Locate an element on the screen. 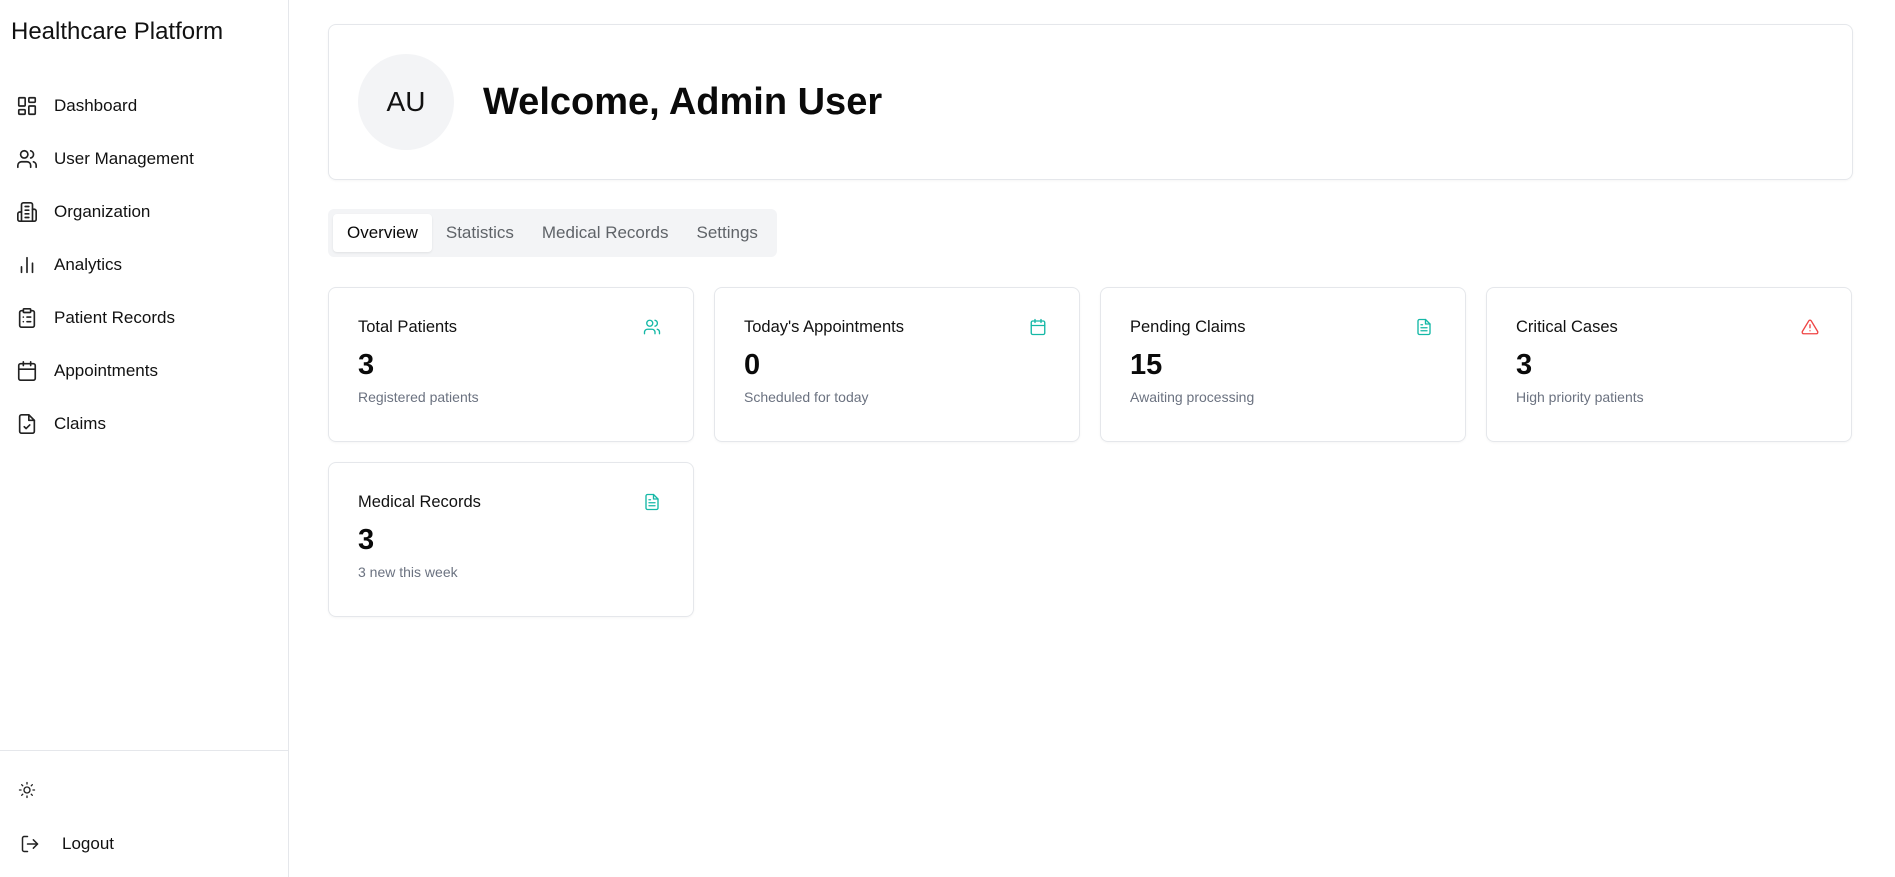 Image resolution: width=1895 pixels, height=877 pixels. stat-card-pending-claims: Pending Claims 15 Awaiting processing is located at coordinates (1283, 364).